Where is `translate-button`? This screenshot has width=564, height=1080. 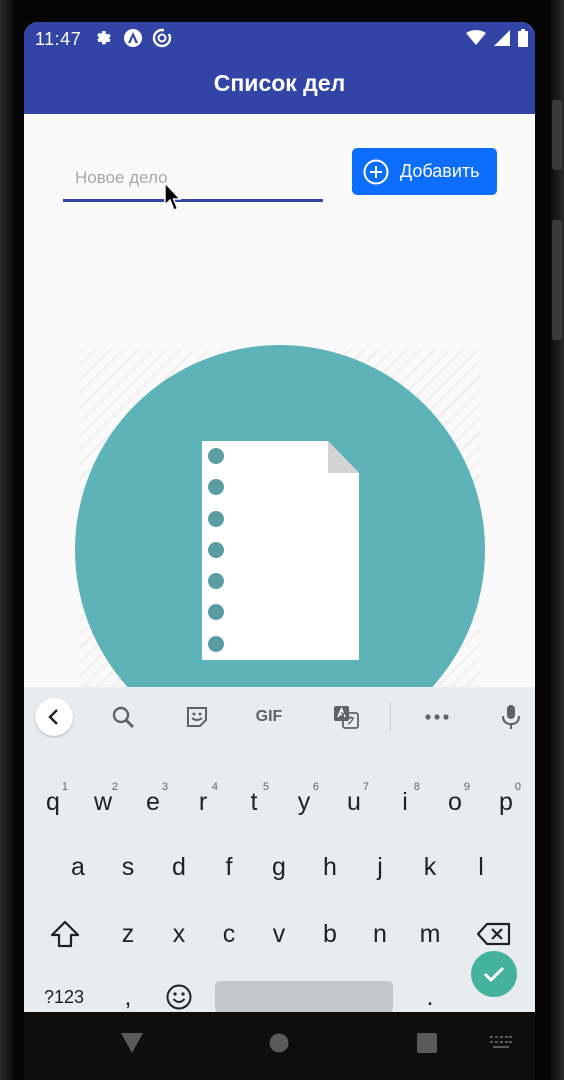 translate-button is located at coordinates (346, 717).